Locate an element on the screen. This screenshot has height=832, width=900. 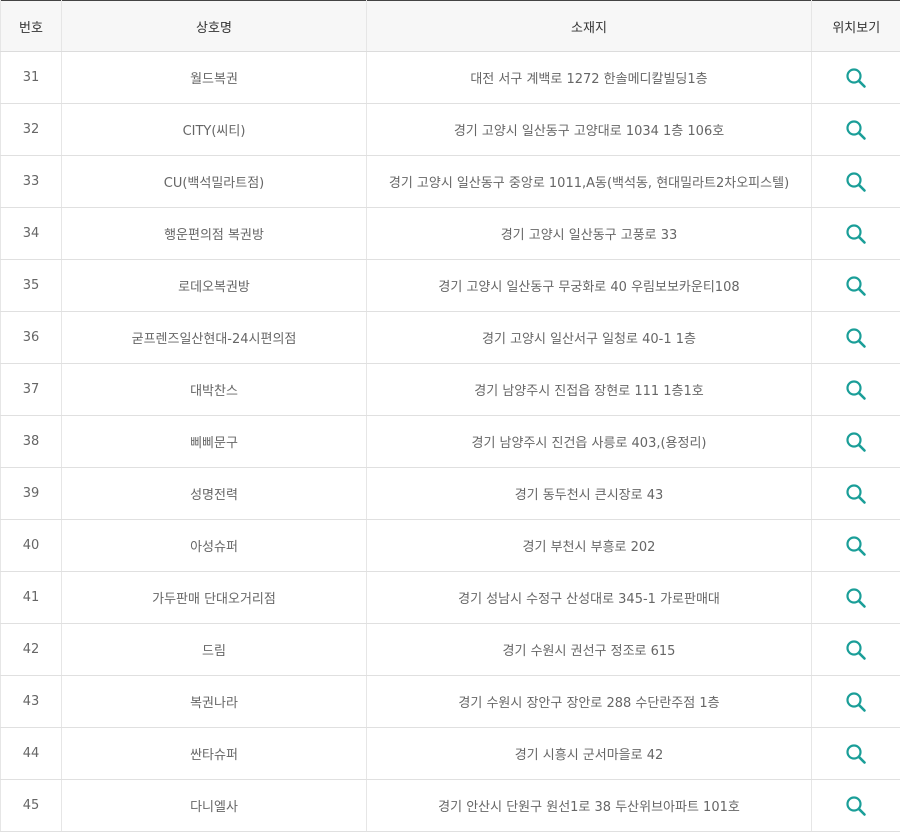
store-address: 경기 성남시 수정구 산성대로 345-1 가로판매대 is located at coordinates (589, 597).